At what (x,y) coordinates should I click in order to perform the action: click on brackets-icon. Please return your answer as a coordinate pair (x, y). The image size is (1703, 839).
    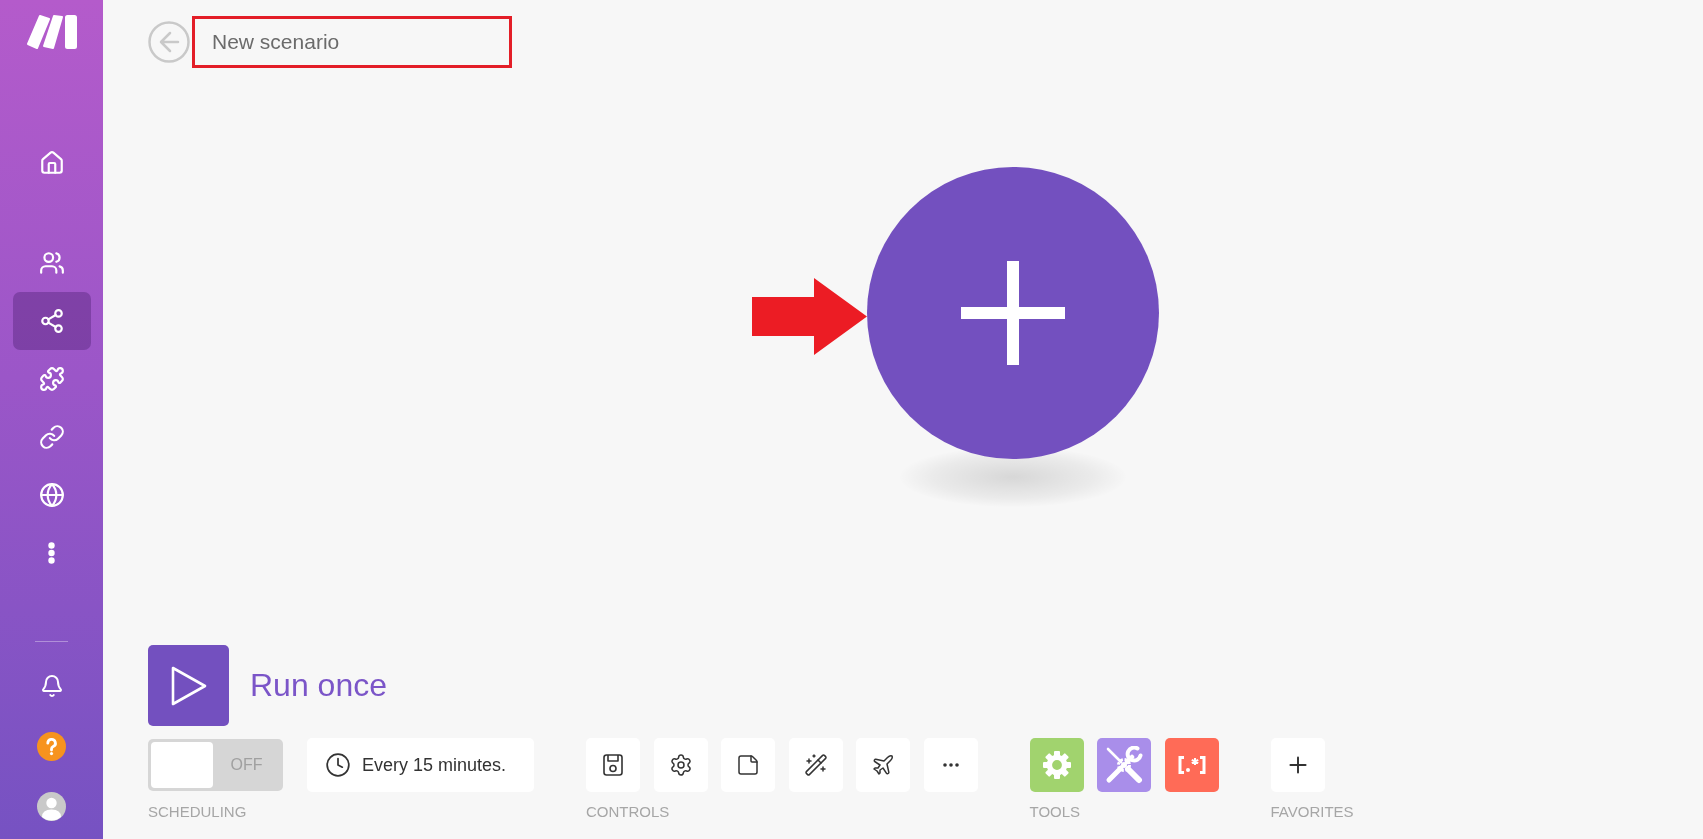
    Looking at the image, I should click on (1191, 765).